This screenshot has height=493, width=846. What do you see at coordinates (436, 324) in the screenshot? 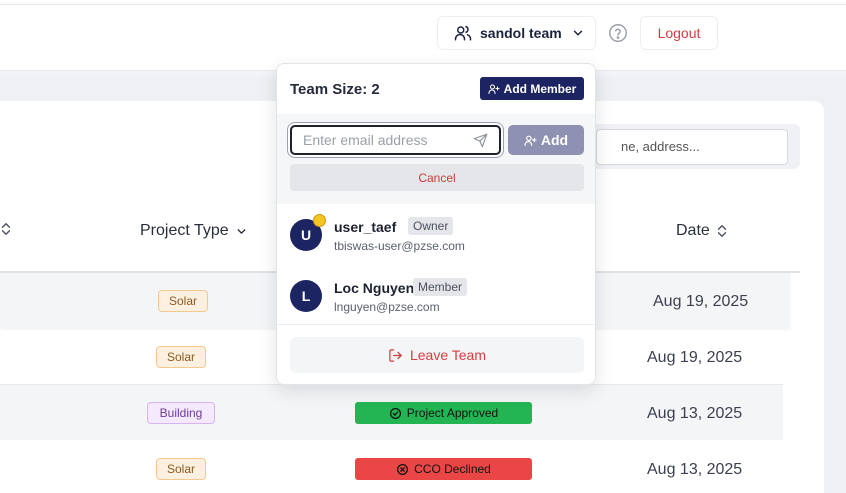
I see `divider` at bounding box center [436, 324].